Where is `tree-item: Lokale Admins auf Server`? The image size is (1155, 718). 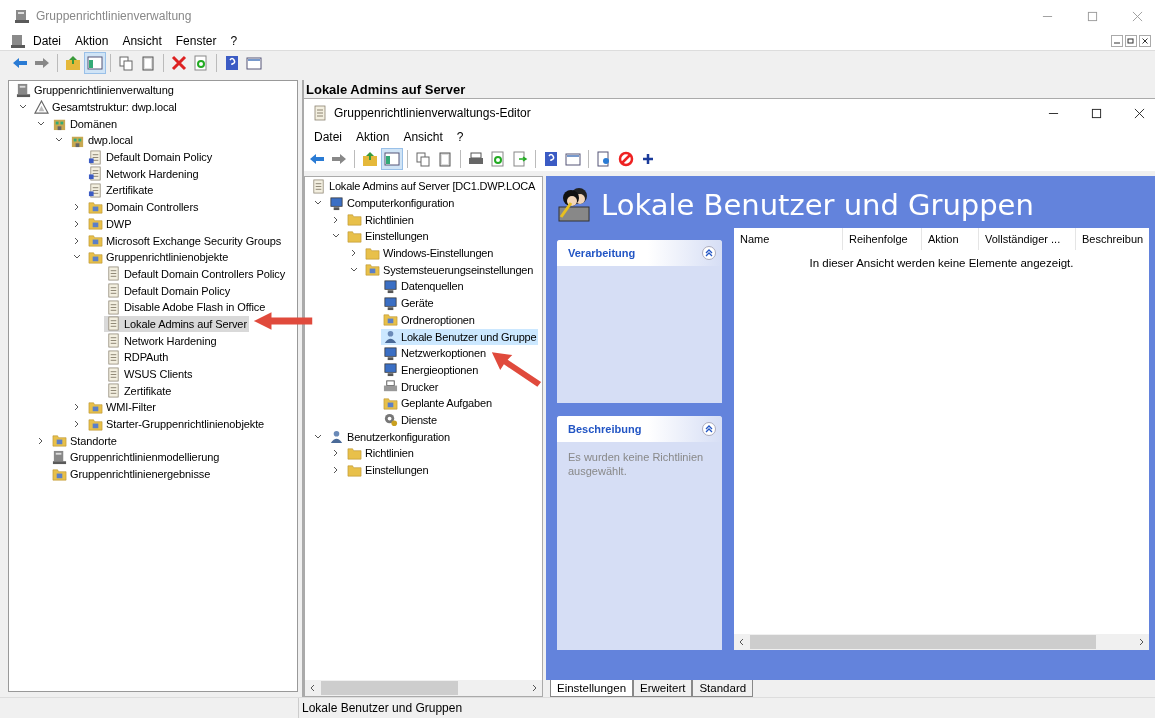
tree-item: Lokale Admins auf Server is located at coordinates (176, 323).